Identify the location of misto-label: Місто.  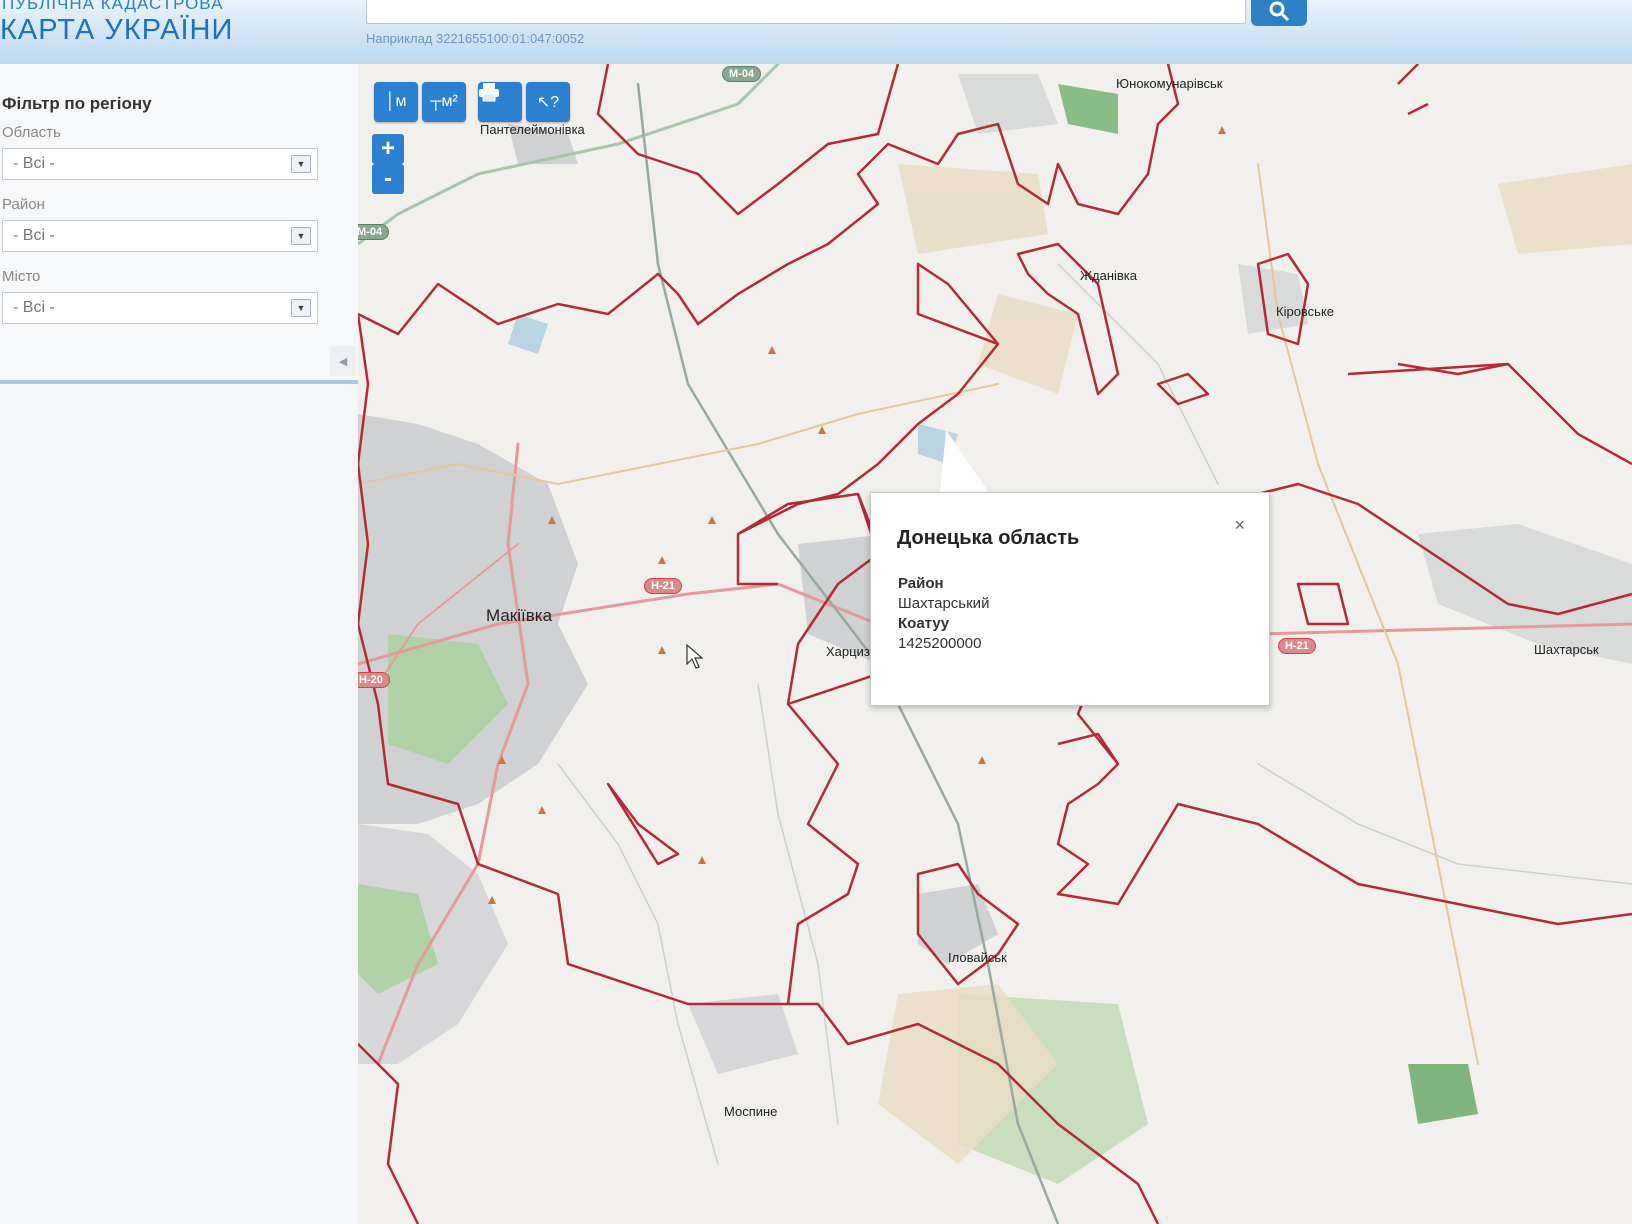
(21, 276).